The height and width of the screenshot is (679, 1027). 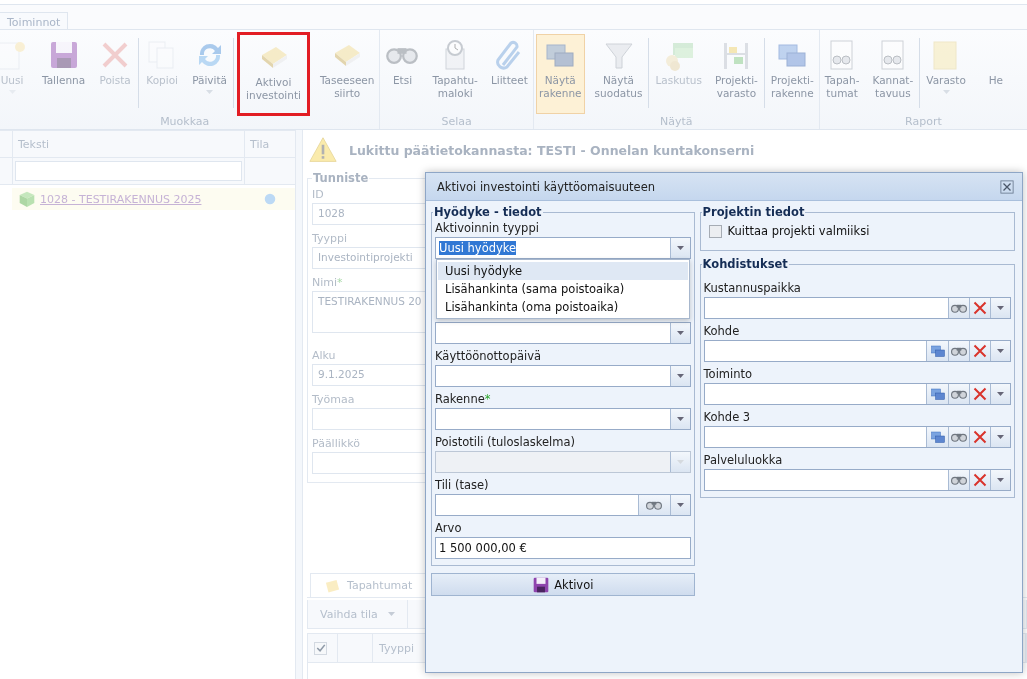 What do you see at coordinates (618, 74) in the screenshot?
I see `ribbon-button: Näytä suodatus` at bounding box center [618, 74].